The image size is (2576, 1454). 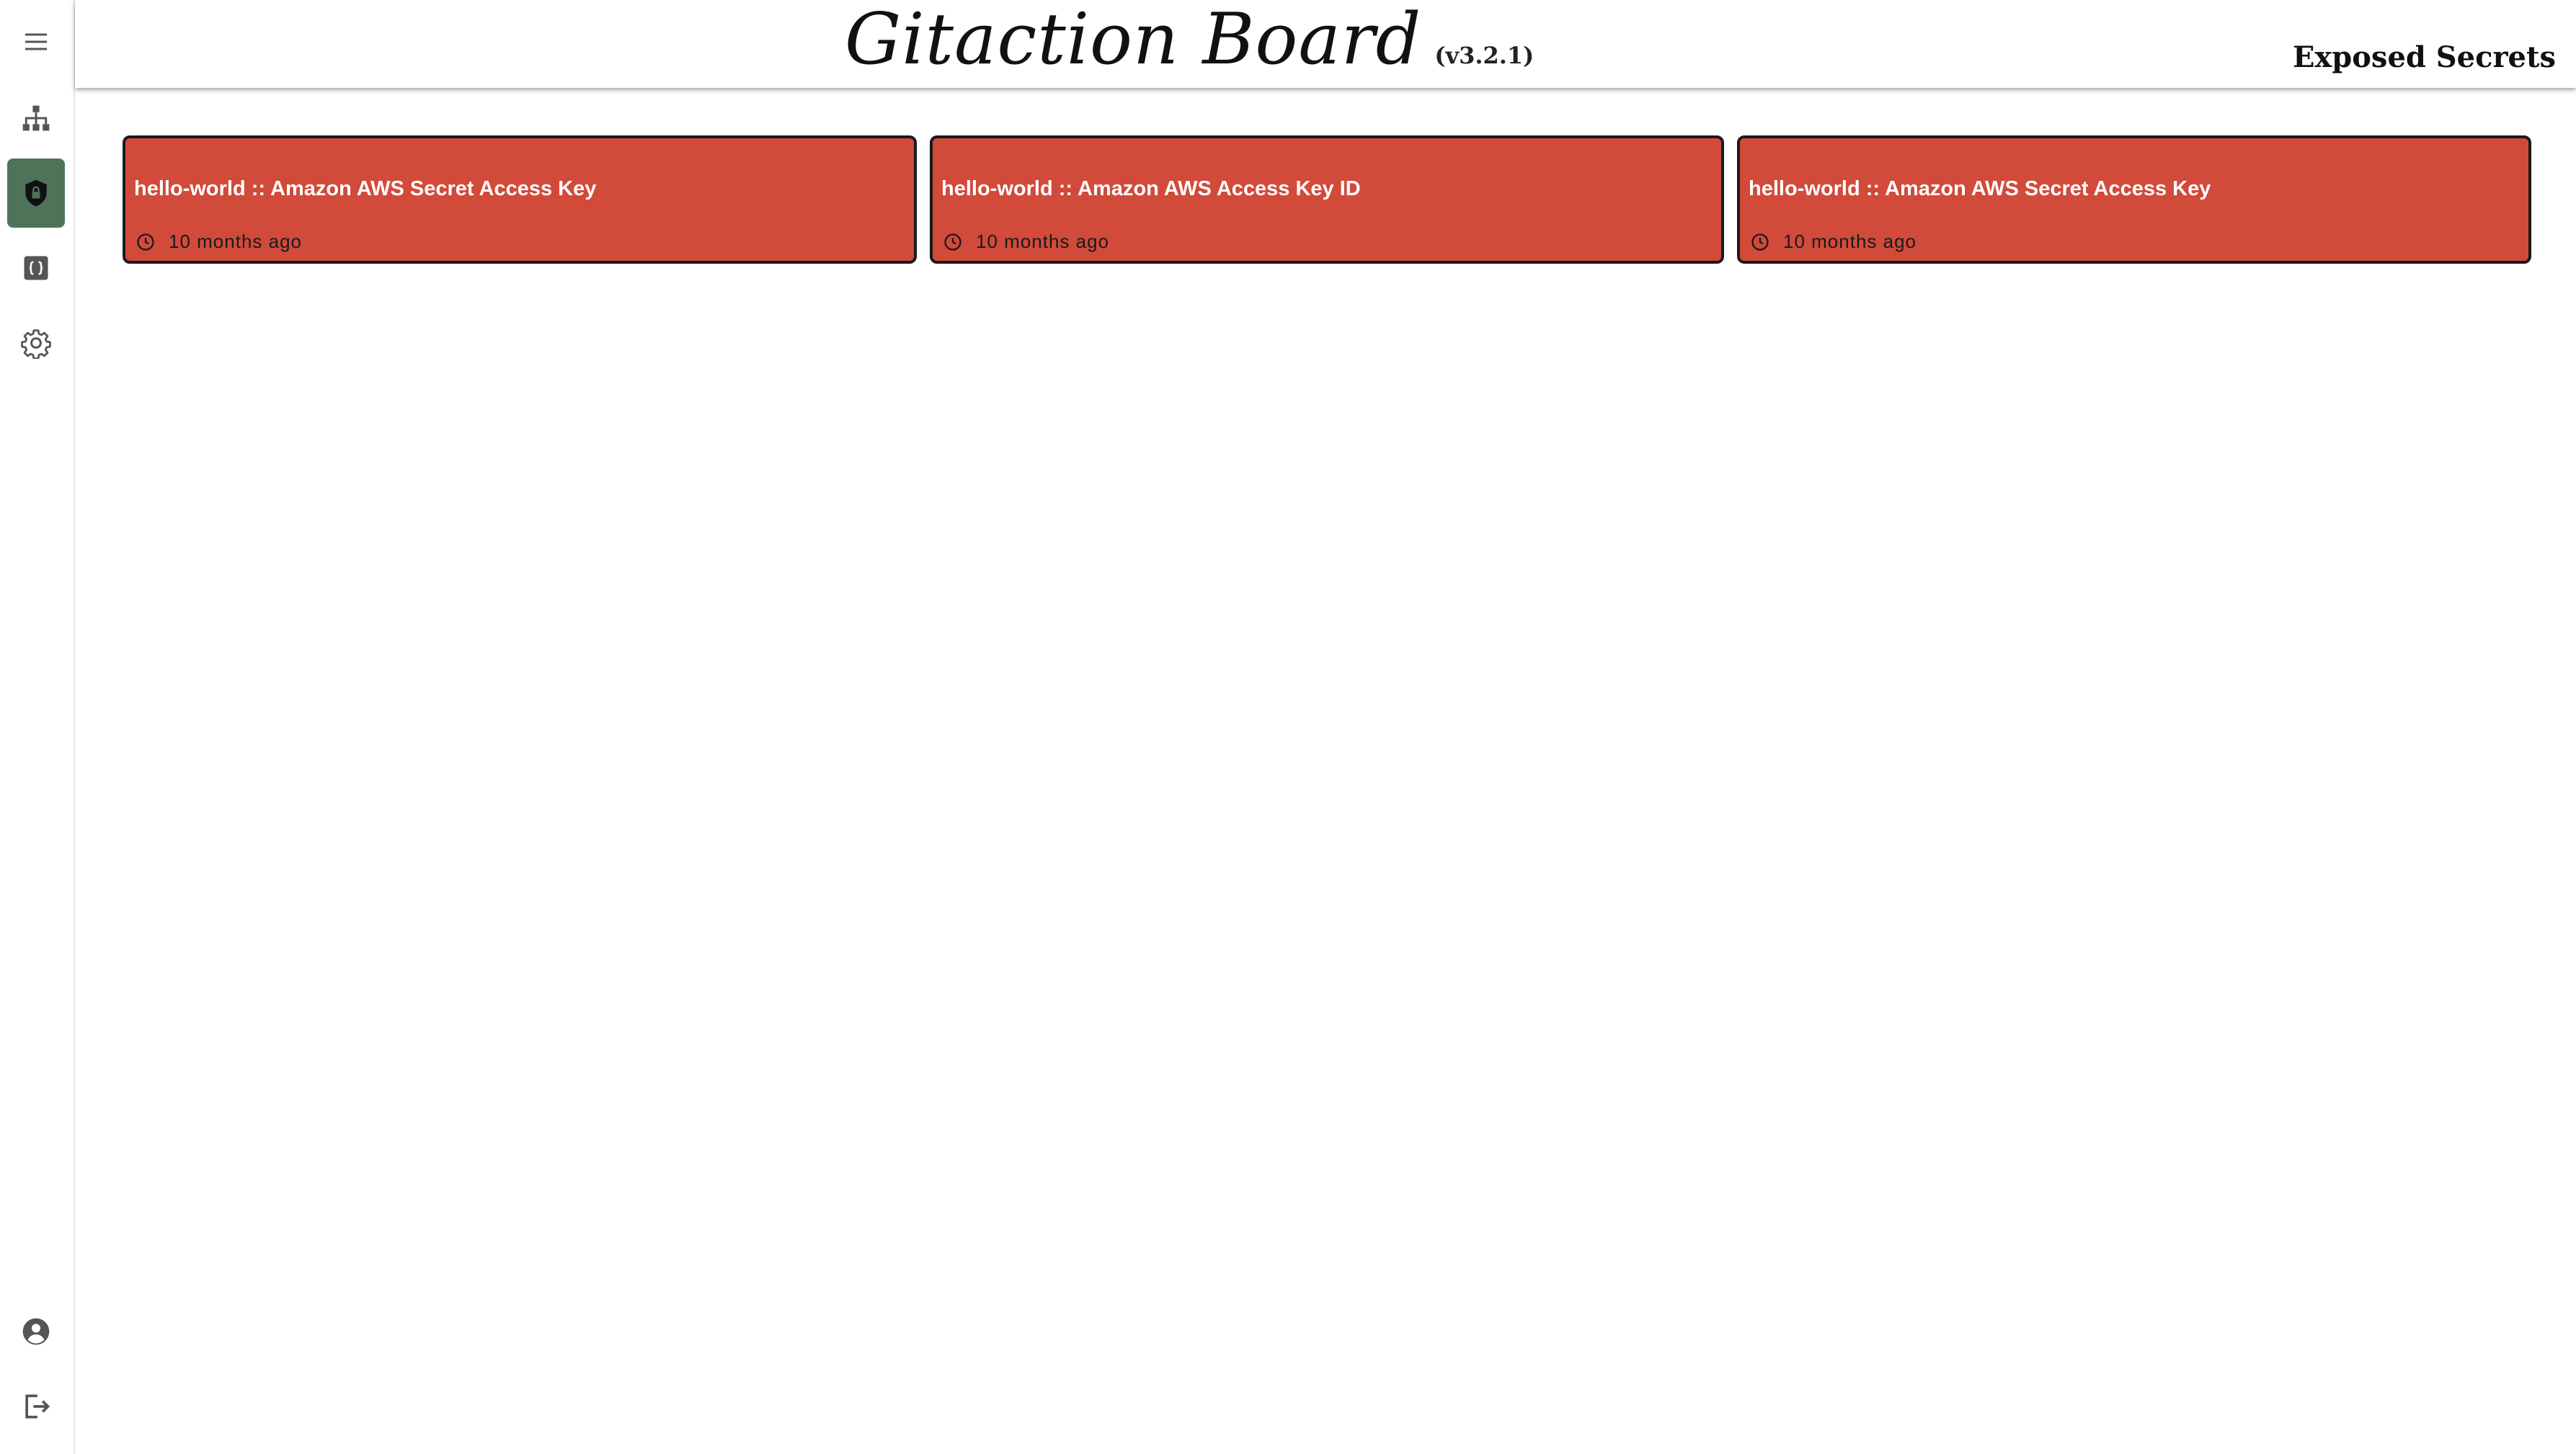 What do you see at coordinates (1484, 55) in the screenshot?
I see `brand-version: (v3.2.1)` at bounding box center [1484, 55].